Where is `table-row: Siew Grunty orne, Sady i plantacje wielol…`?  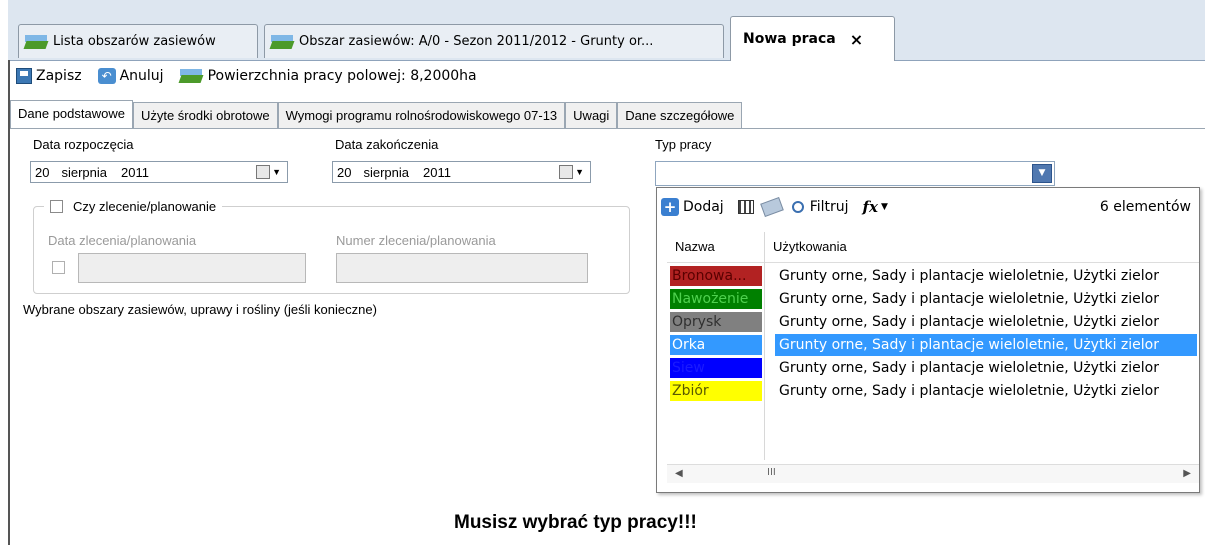
table-row: Siew Grunty orne, Sady i plantacje wielol… is located at coordinates (933, 368).